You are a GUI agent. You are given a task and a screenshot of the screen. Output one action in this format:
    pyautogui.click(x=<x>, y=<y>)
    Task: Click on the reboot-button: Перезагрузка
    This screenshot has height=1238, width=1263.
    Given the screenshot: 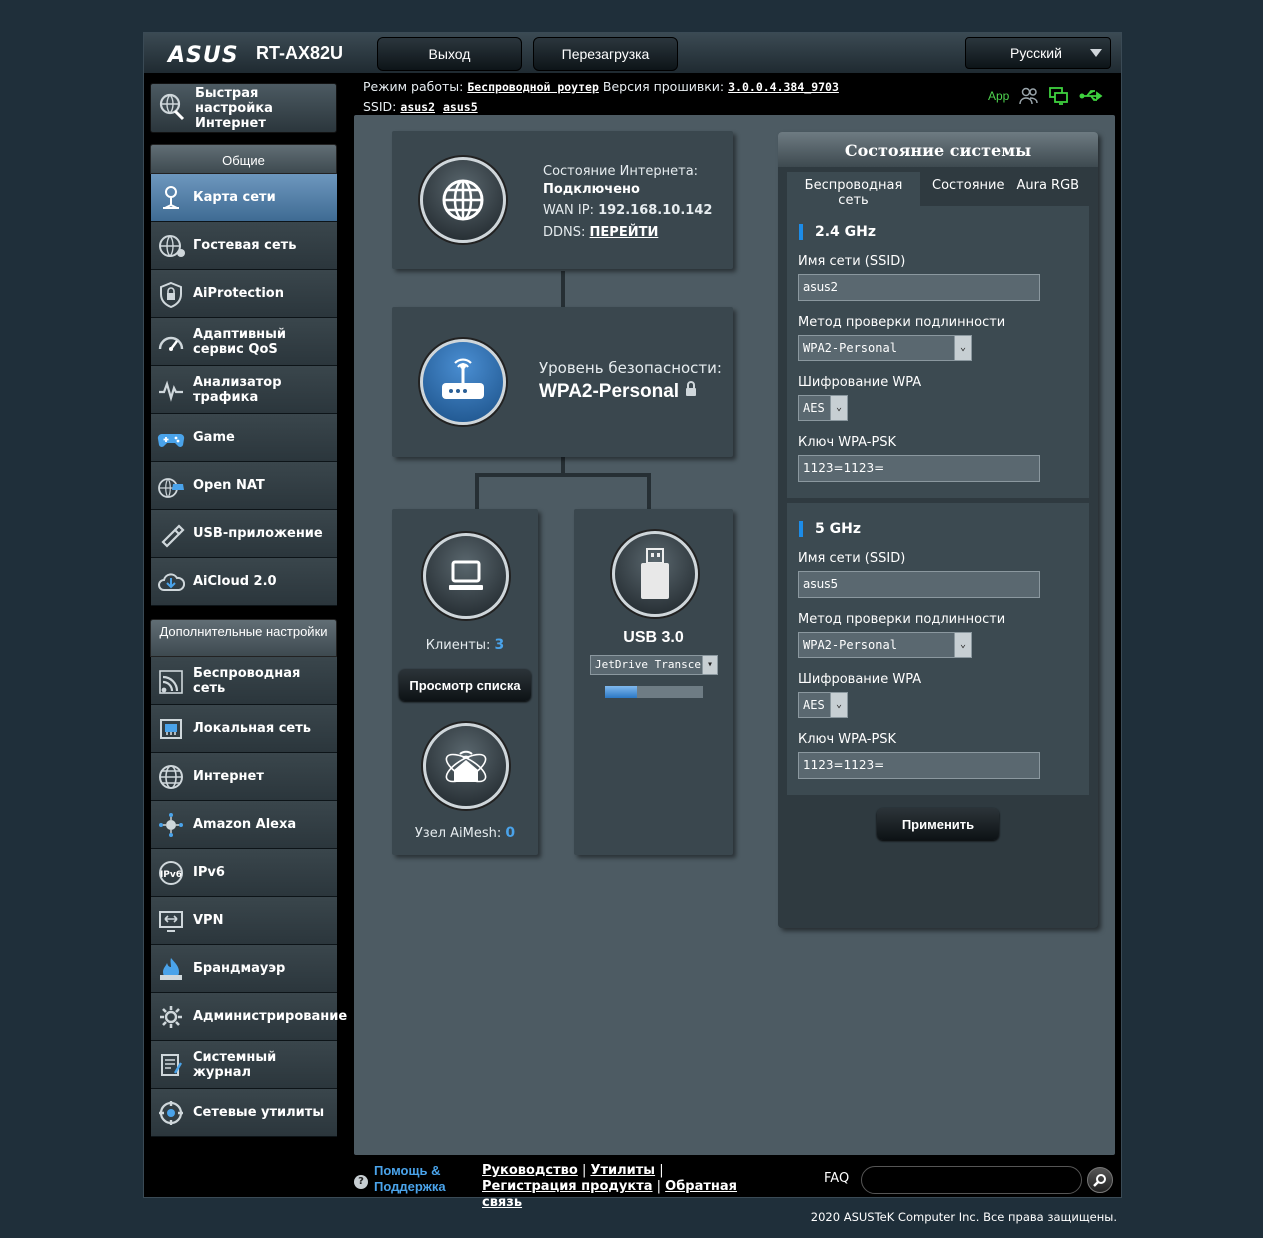 What is the action you would take?
    pyautogui.click(x=605, y=54)
    